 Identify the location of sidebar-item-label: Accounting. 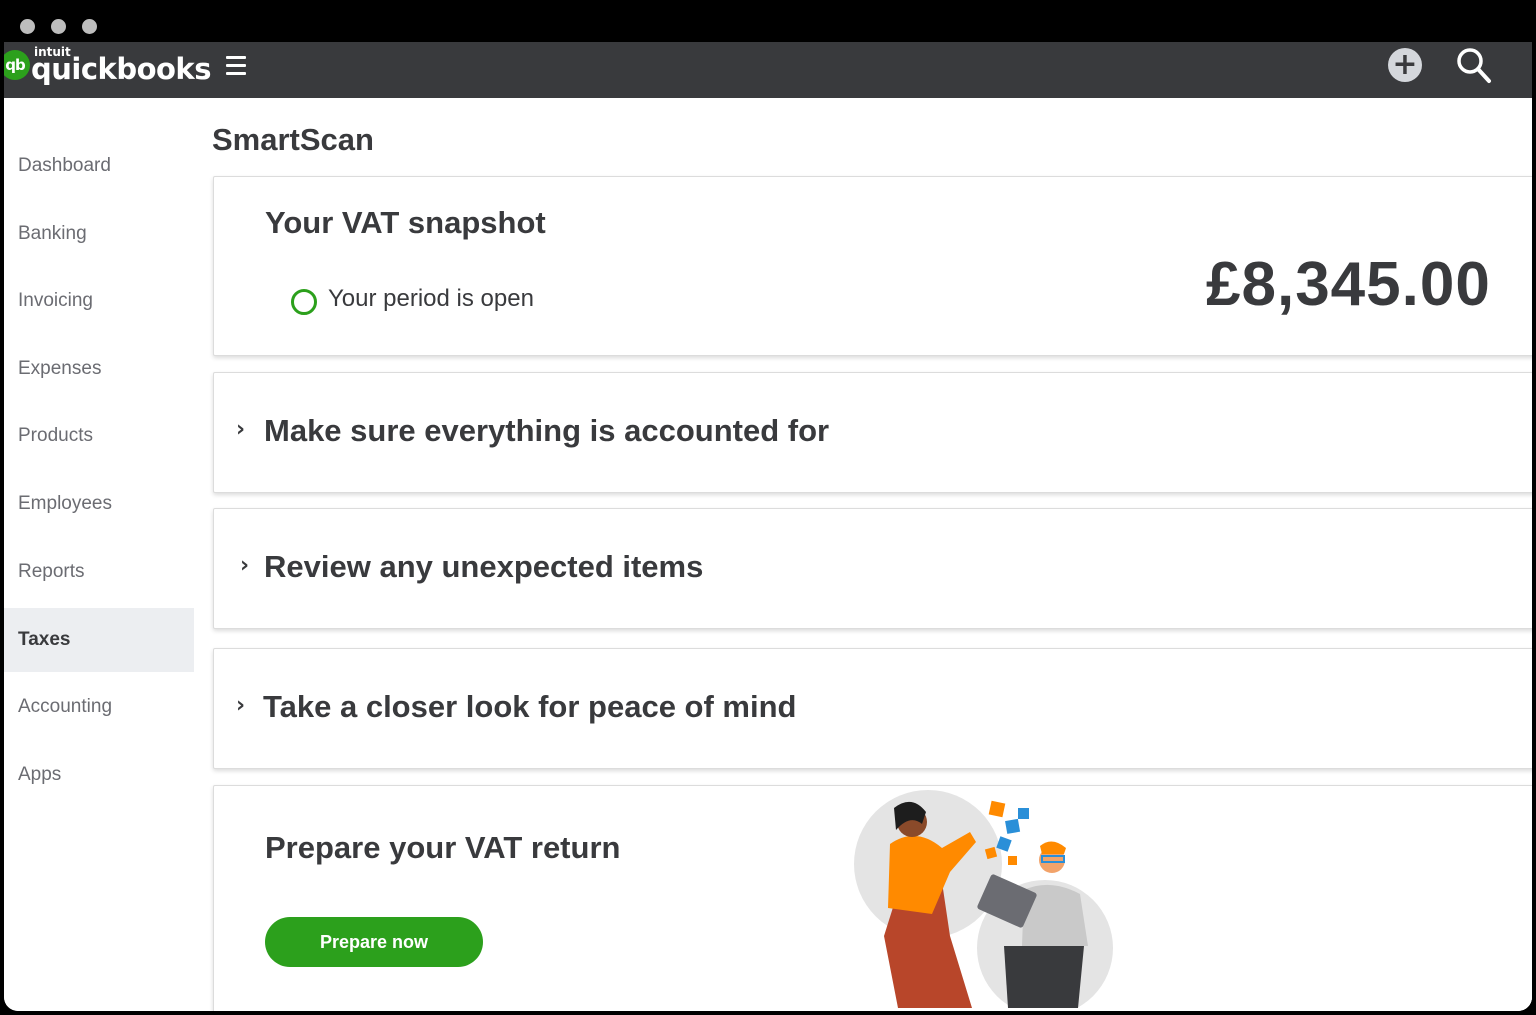
(65, 706).